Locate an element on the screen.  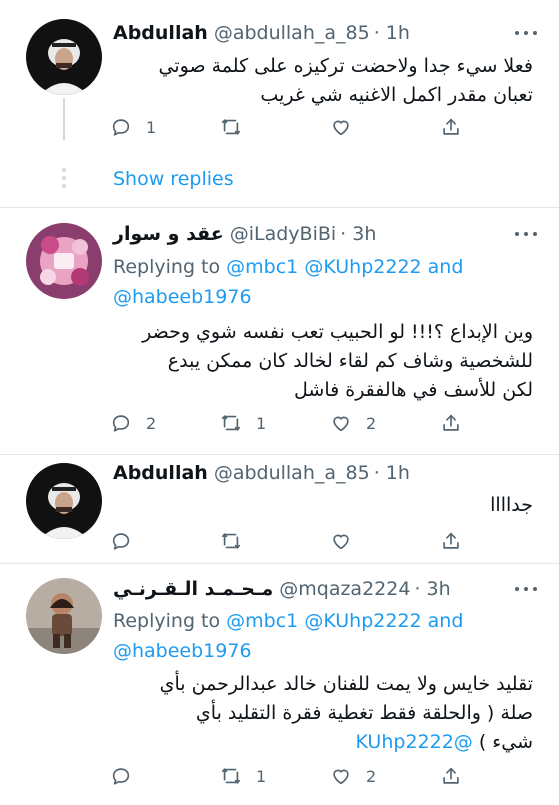
tweet-text-line: فعلا سيء جدا ولاحضت تركيزه على كلمة صوتي is located at coordinates (345, 66).